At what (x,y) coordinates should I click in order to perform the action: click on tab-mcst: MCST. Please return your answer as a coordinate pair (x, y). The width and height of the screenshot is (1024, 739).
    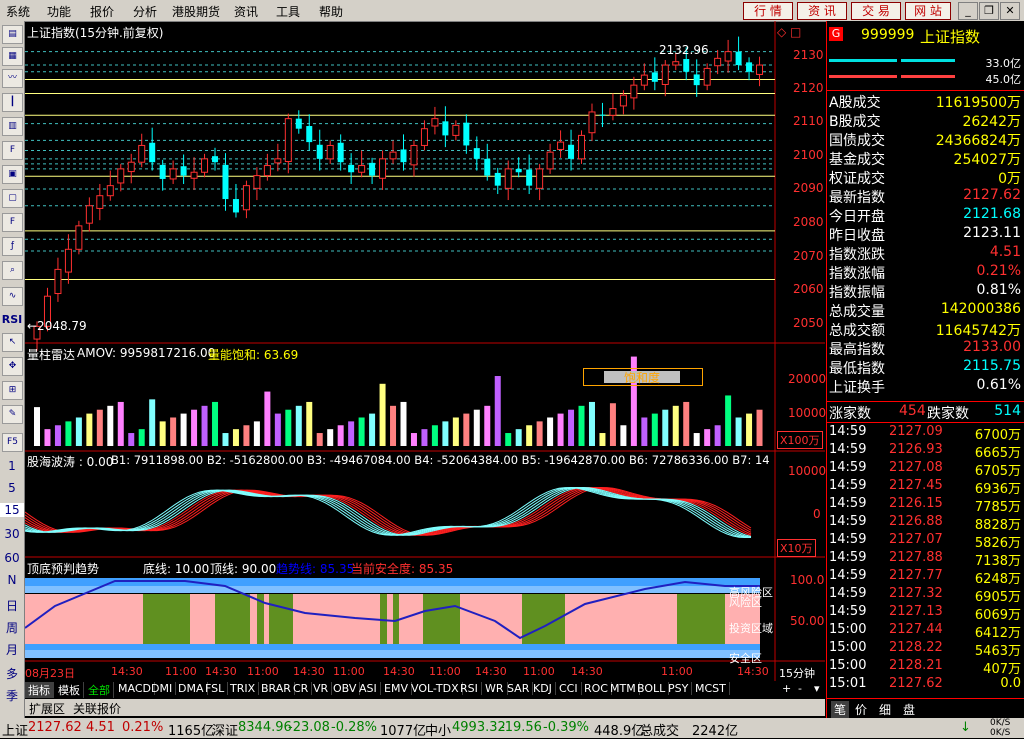
    Looking at the image, I should click on (711, 688).